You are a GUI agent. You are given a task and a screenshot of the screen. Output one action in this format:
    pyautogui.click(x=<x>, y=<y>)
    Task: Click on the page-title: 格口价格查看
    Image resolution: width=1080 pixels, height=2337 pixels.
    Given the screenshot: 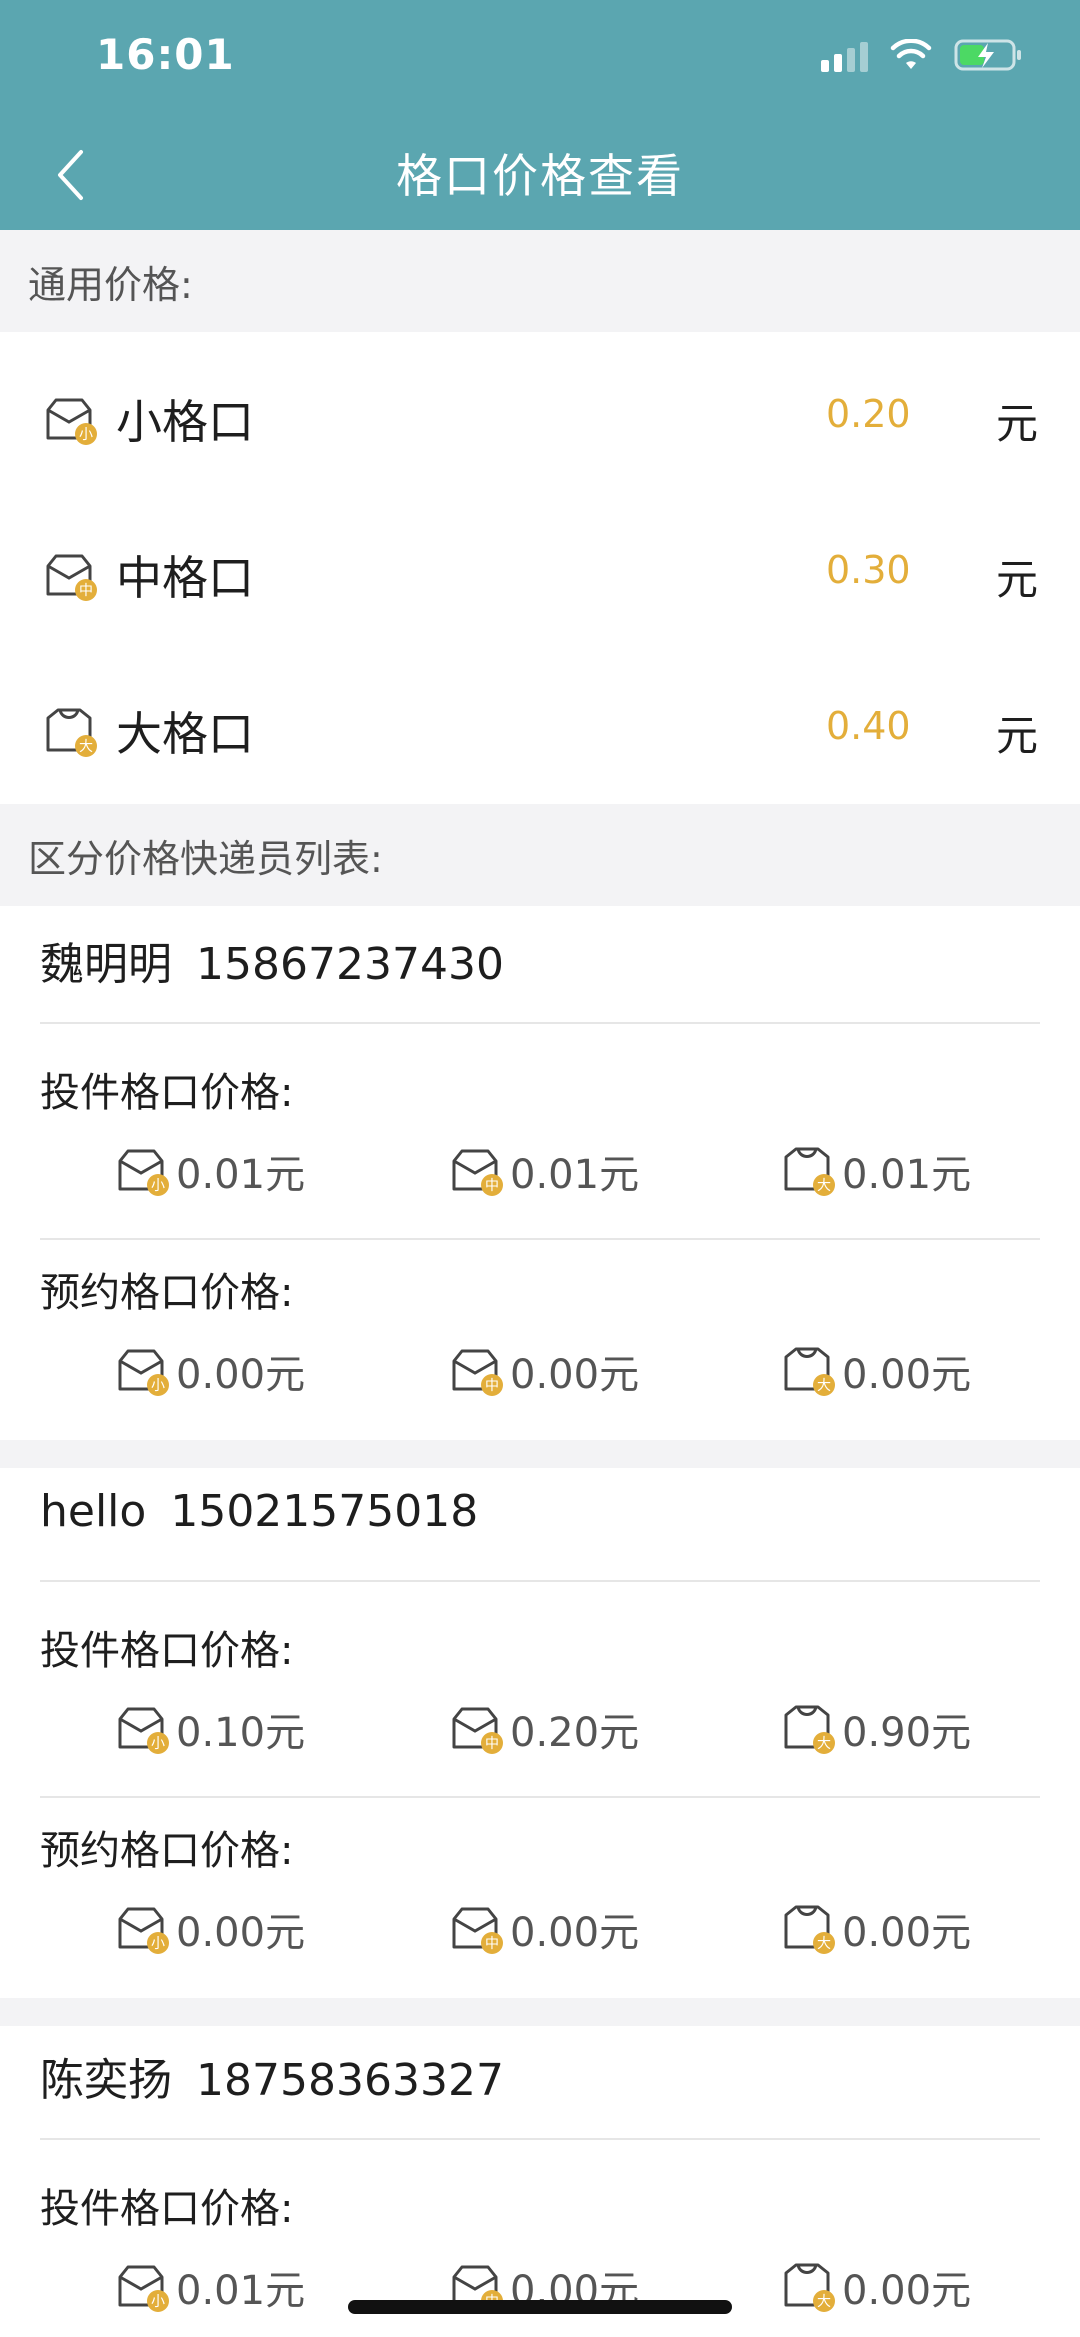 What is the action you would take?
    pyautogui.click(x=540, y=176)
    